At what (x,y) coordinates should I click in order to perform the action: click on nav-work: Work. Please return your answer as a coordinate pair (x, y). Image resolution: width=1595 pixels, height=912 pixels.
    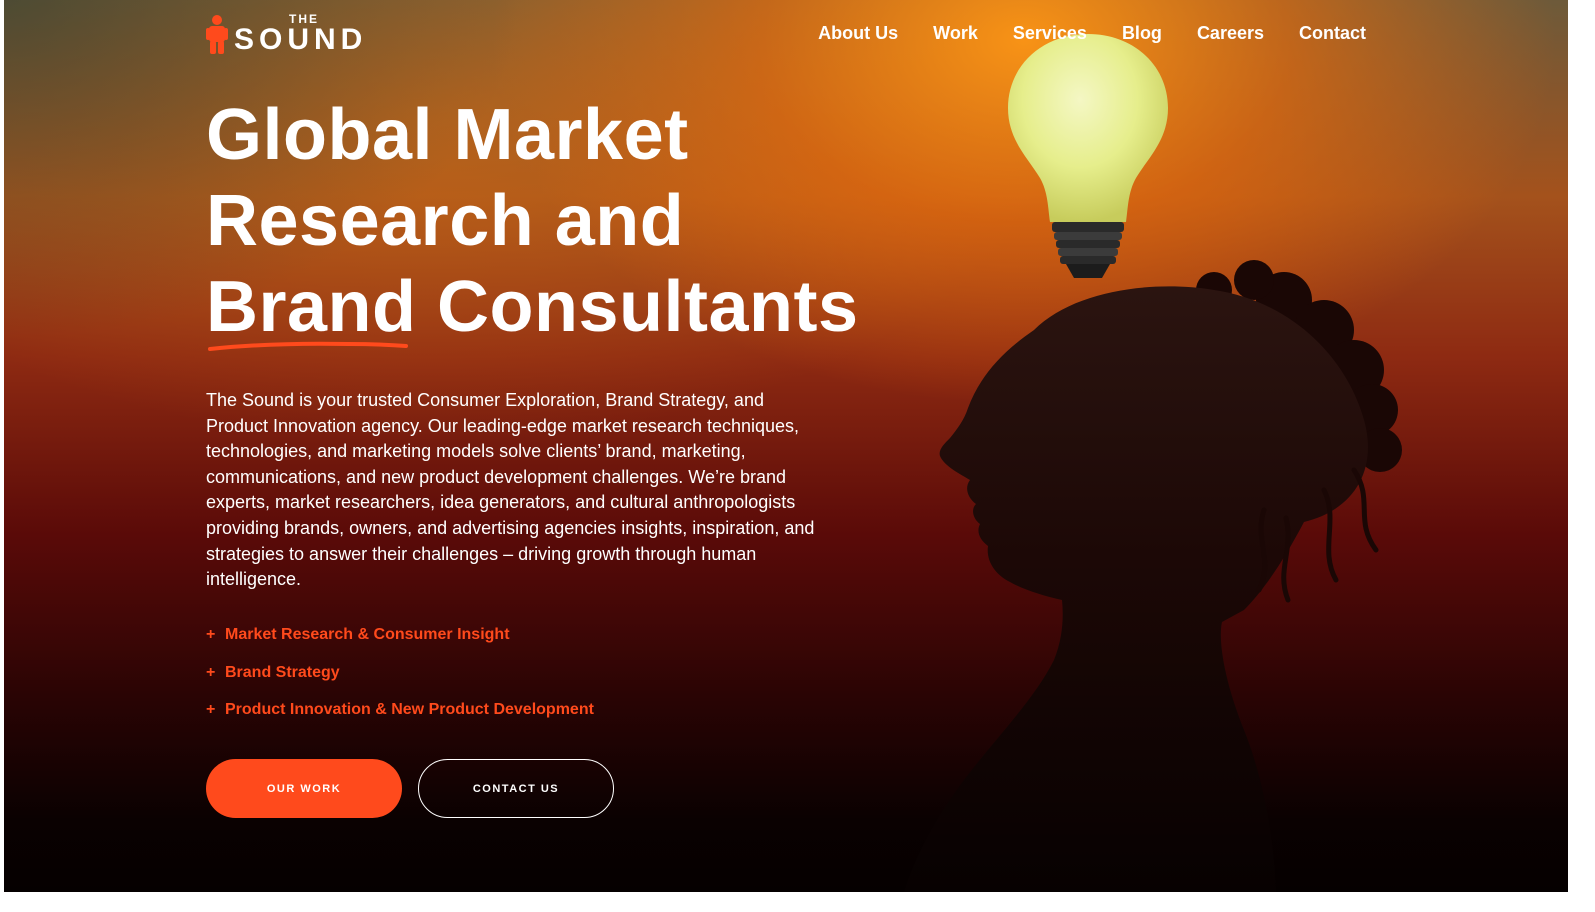
    Looking at the image, I should click on (955, 33).